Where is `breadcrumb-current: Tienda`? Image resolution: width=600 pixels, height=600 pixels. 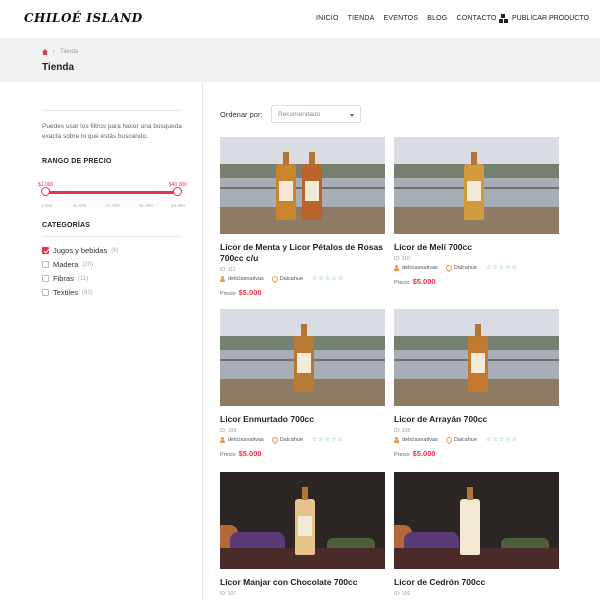 breadcrumb-current: Tienda is located at coordinates (69, 52).